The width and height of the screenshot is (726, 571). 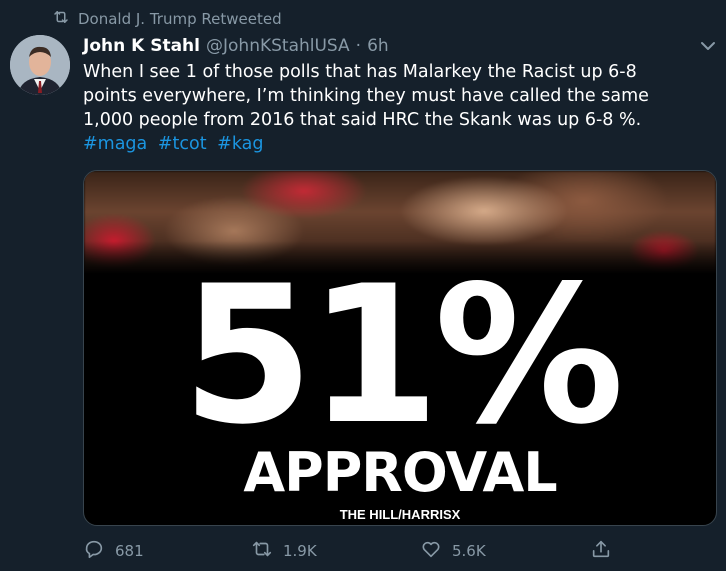 I want to click on author-handle: @JohnKStahlUSA, so click(x=278, y=46).